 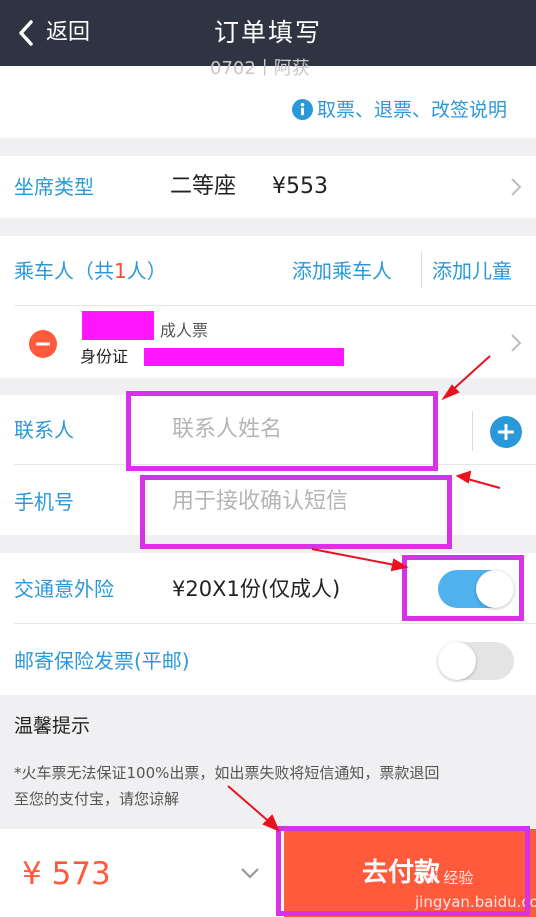 What do you see at coordinates (142, 873) in the screenshot?
I see `footer-total-area: ¥ 573` at bounding box center [142, 873].